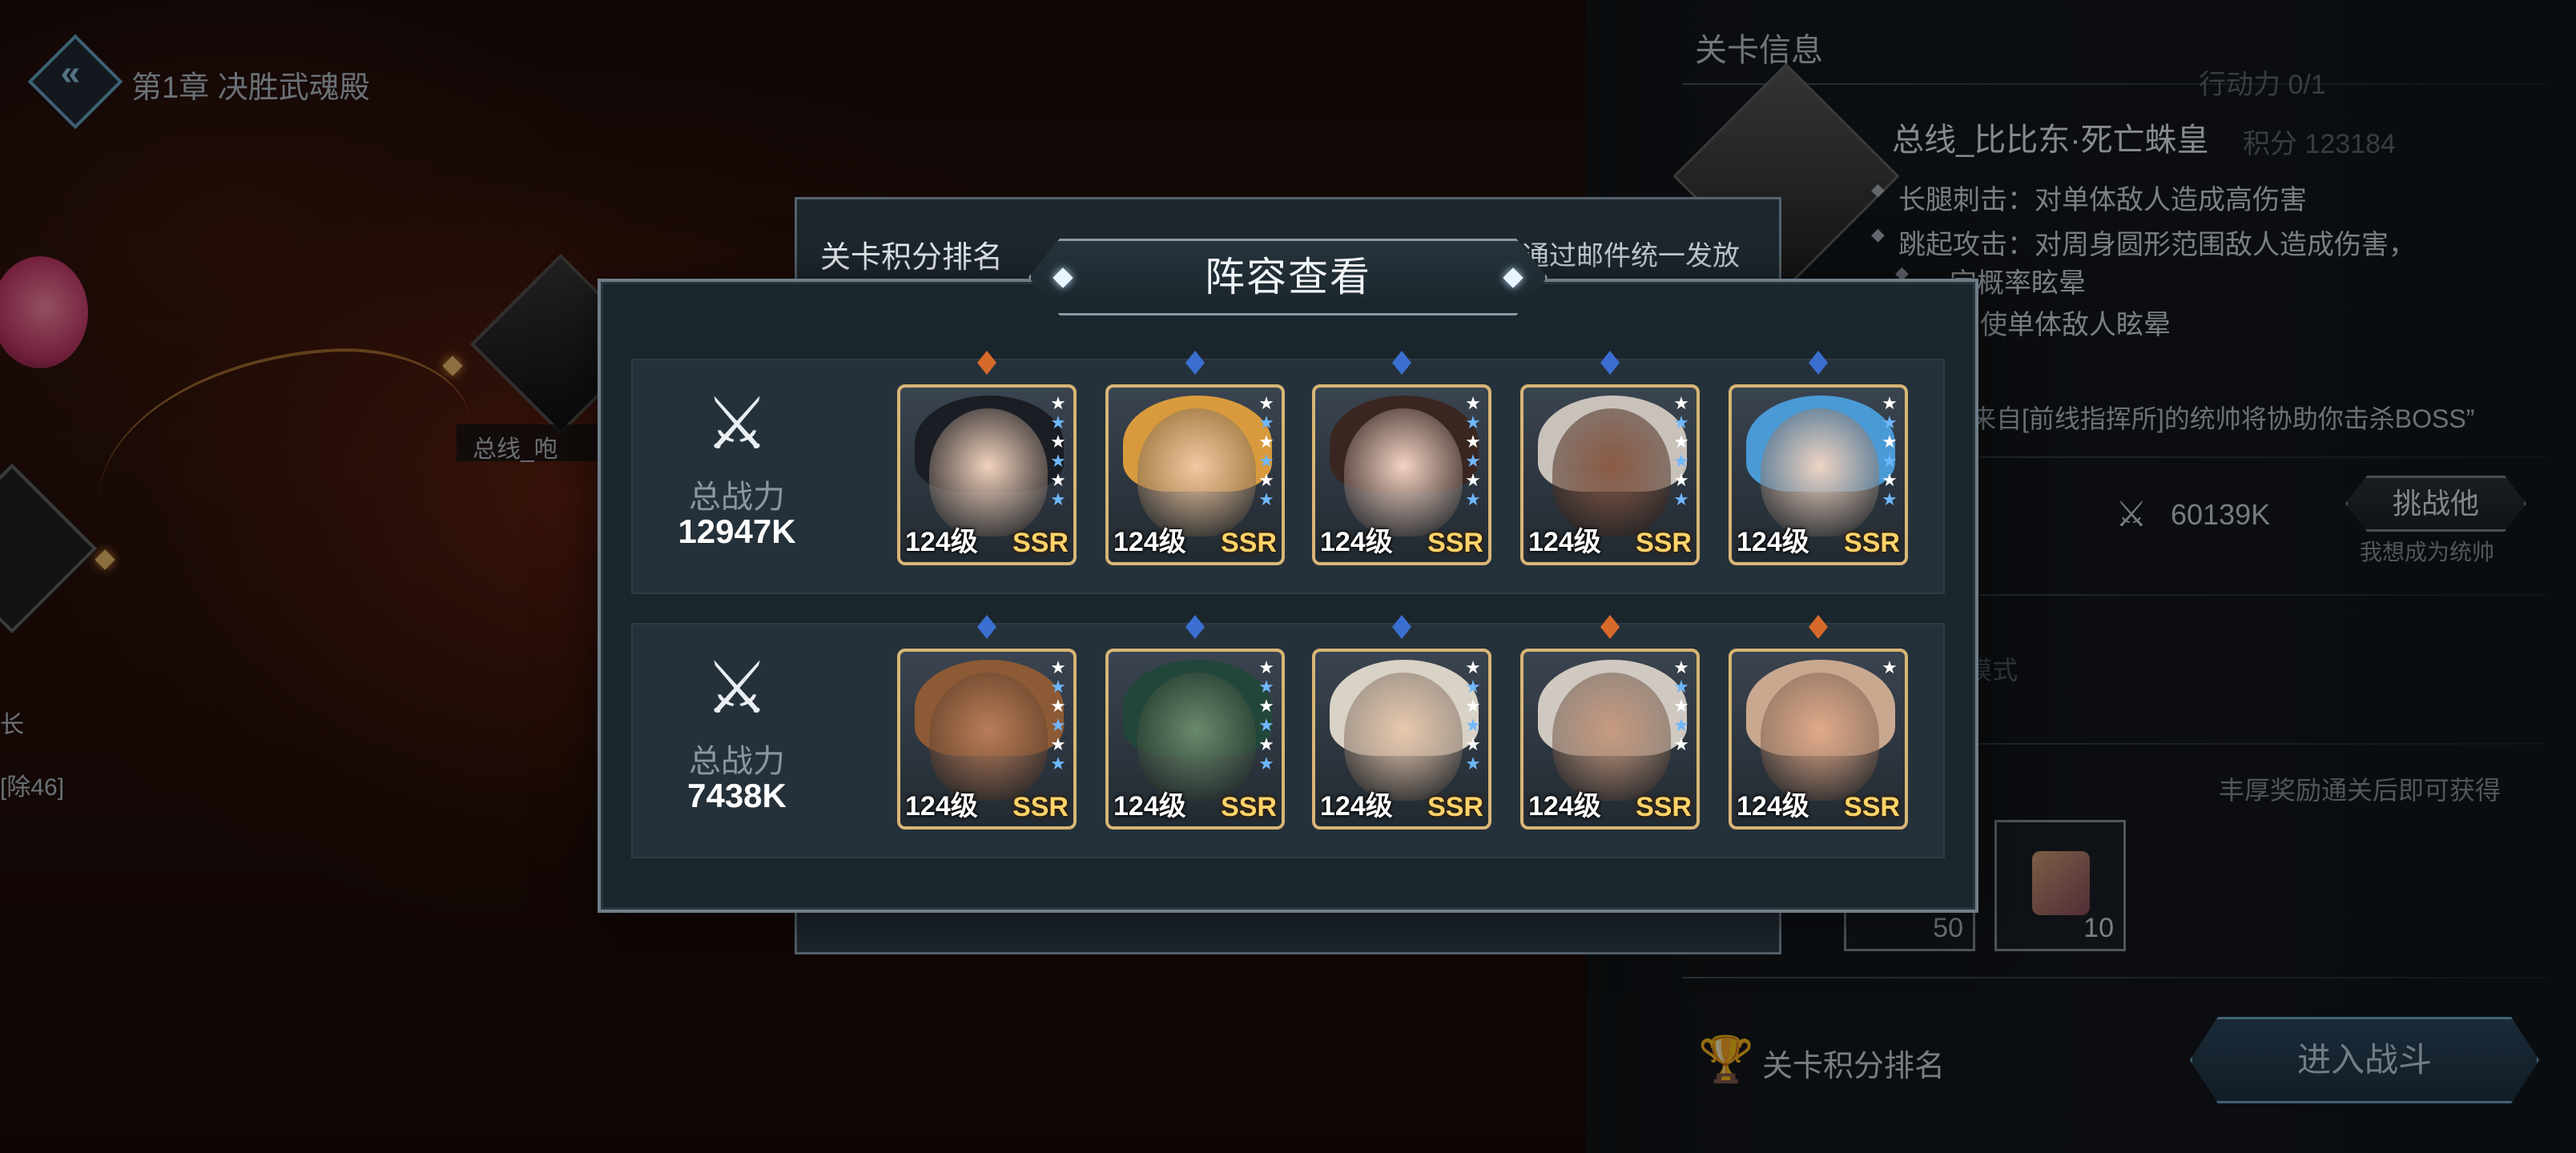 The width and height of the screenshot is (2576, 1153). Describe the element at coordinates (737, 477) in the screenshot. I see `team-stats: ⚔ 总战力 12947K` at that location.